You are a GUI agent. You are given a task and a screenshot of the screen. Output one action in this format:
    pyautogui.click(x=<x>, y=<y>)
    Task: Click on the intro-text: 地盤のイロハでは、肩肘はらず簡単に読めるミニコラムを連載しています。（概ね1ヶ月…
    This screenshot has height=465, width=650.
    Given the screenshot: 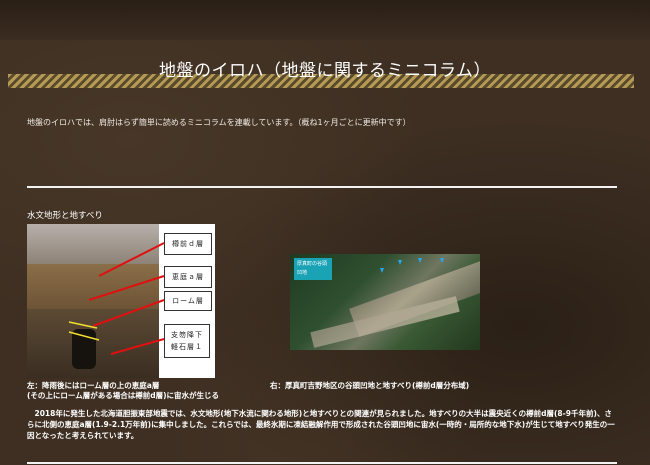 What is the action you would take?
    pyautogui.click(x=219, y=122)
    